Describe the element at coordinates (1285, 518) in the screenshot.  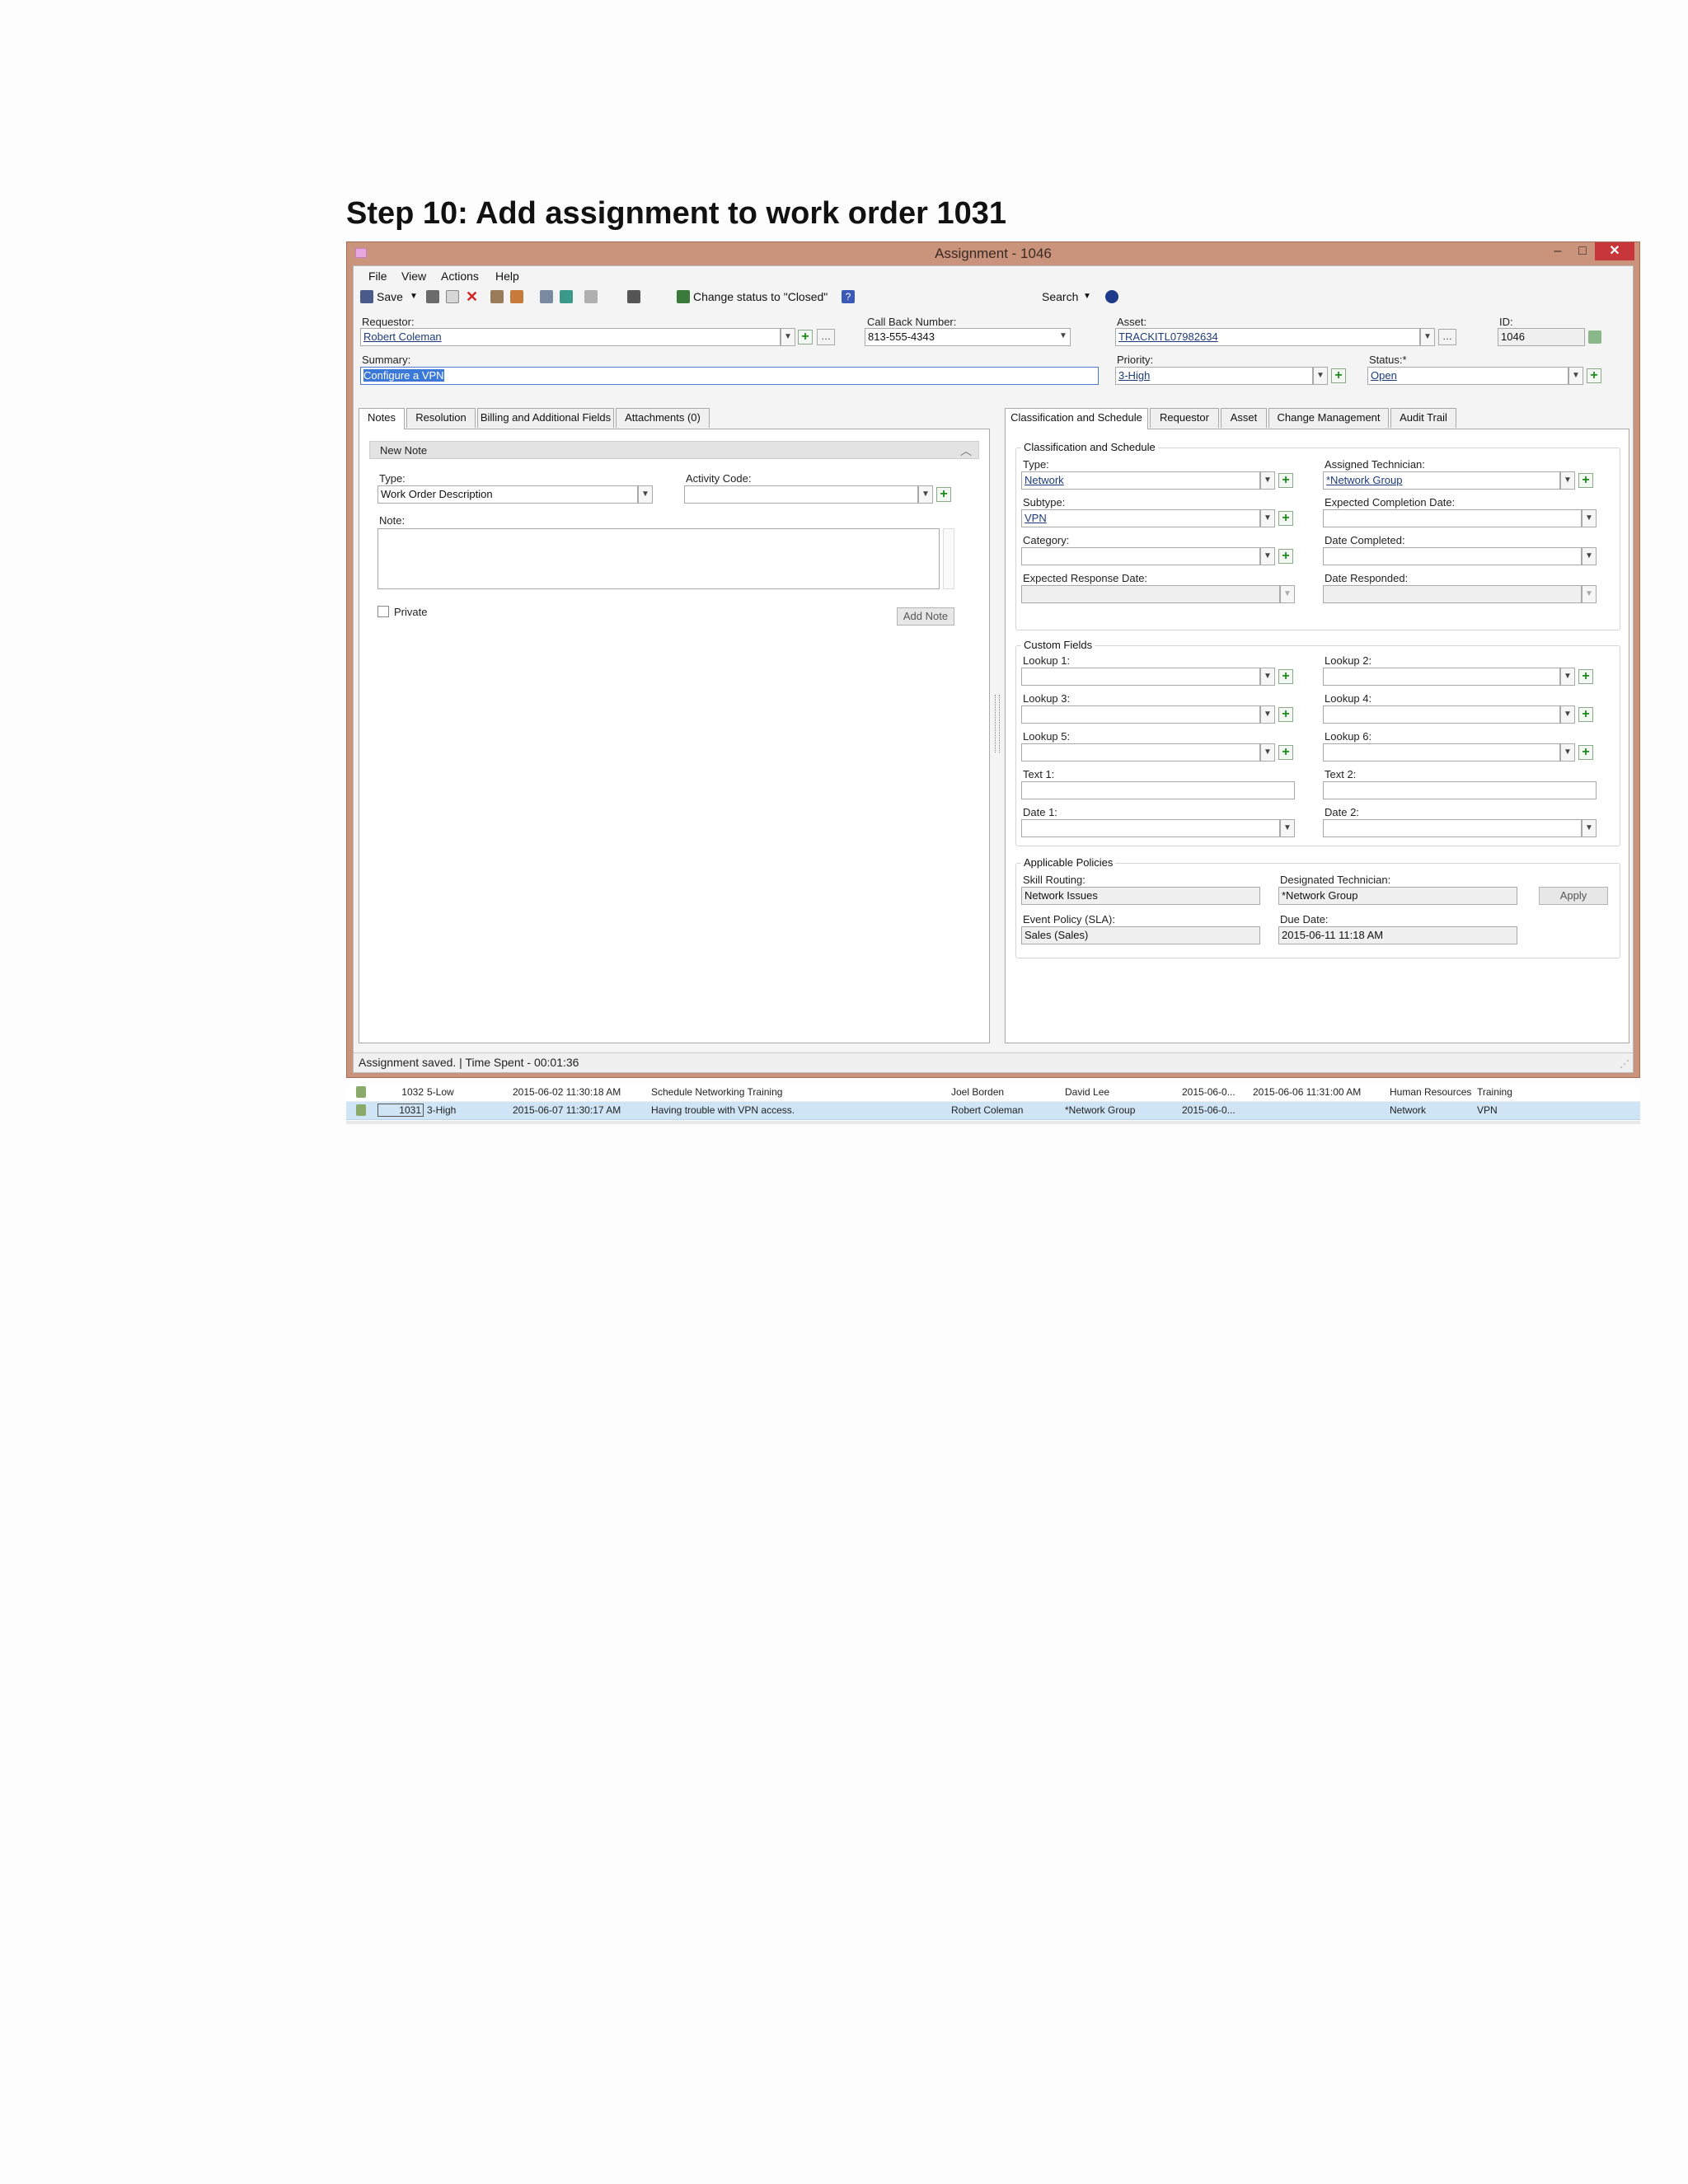
I see `subtype-add-icon: +` at that location.